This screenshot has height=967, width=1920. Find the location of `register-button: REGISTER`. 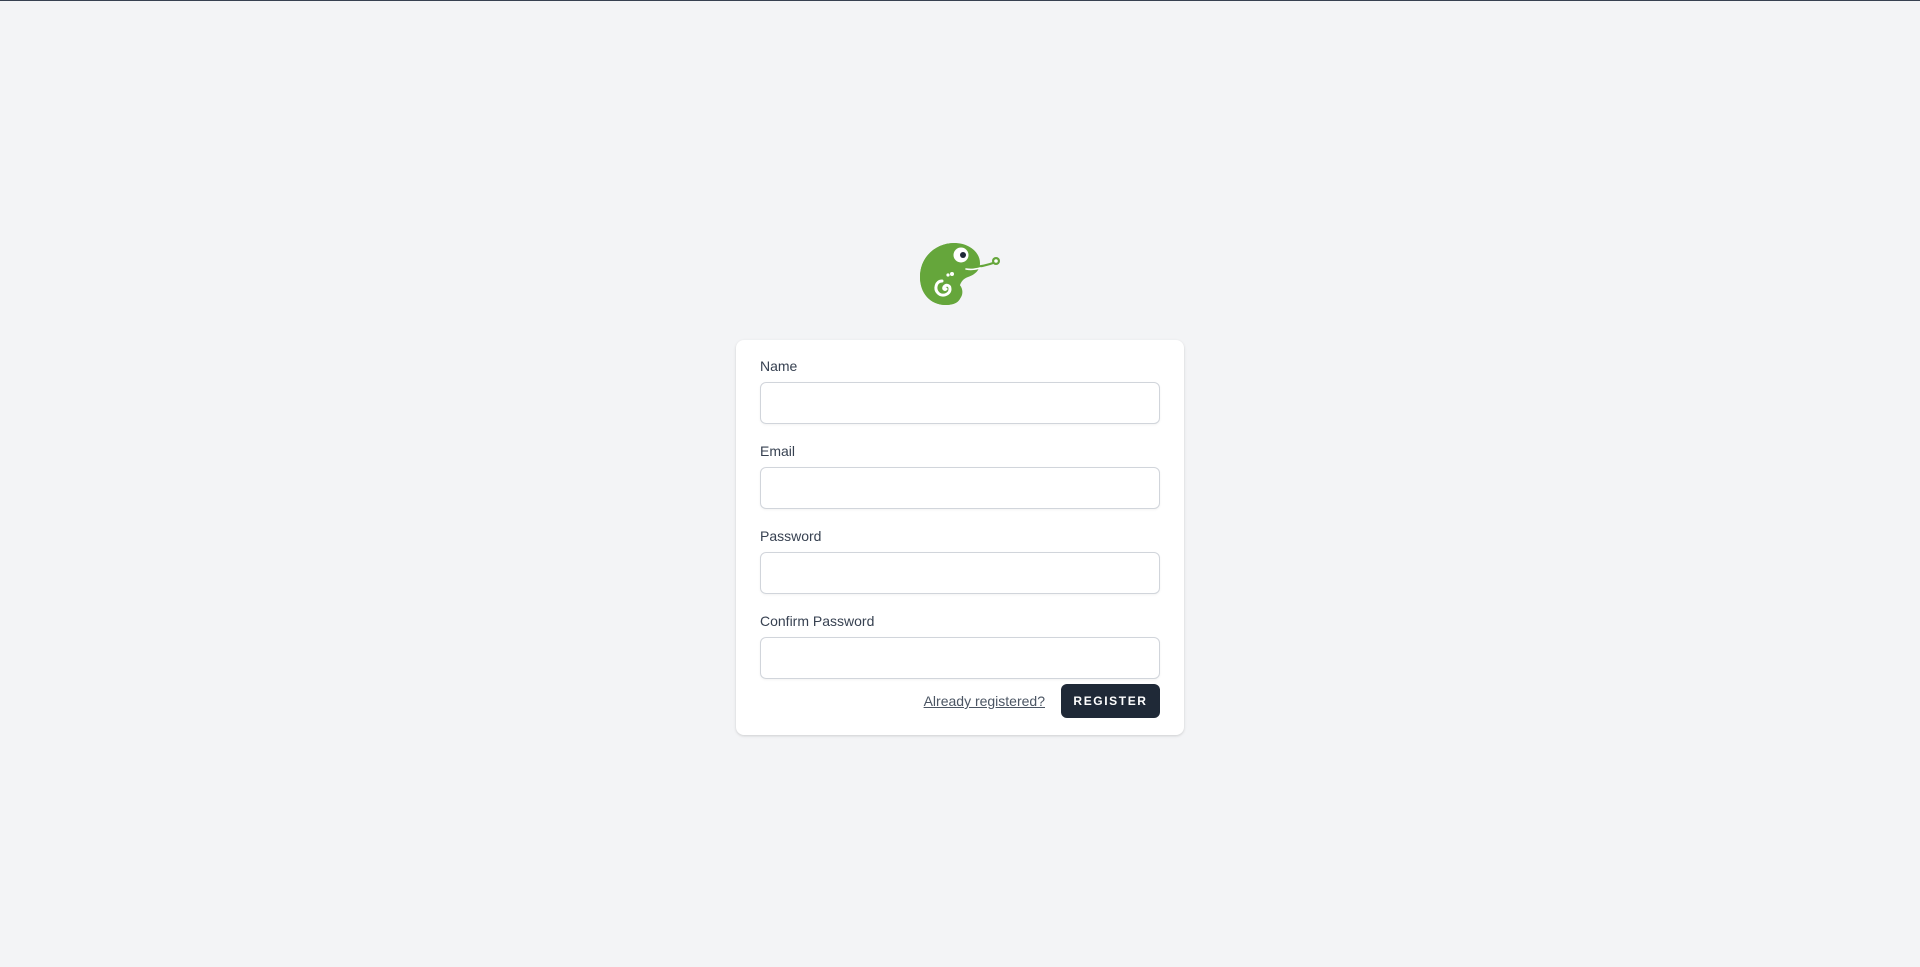

register-button: REGISTER is located at coordinates (1110, 701).